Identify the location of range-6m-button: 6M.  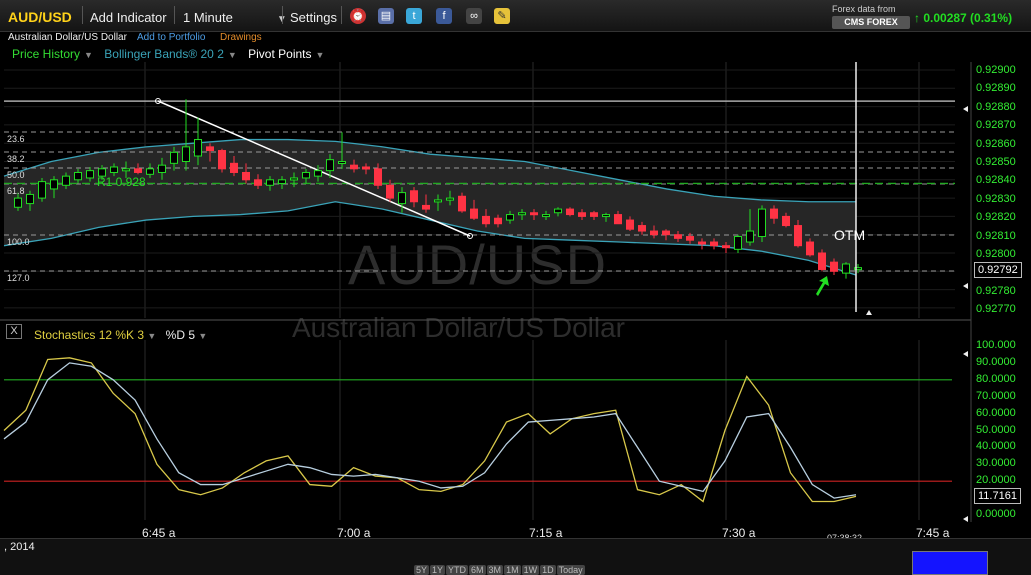
(477, 570).